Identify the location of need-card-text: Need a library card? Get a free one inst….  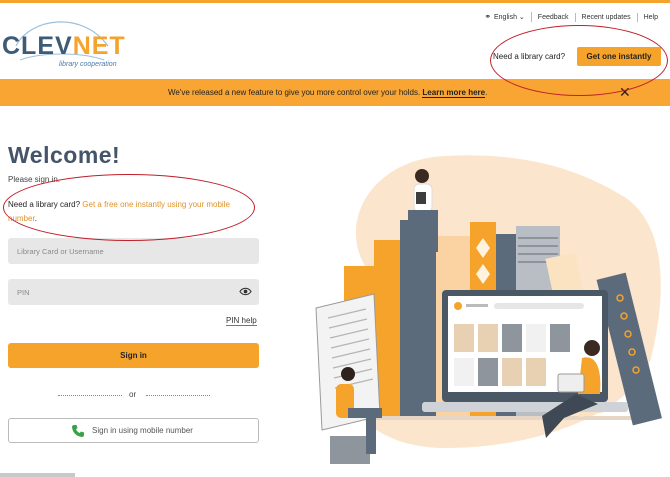
(133, 212).